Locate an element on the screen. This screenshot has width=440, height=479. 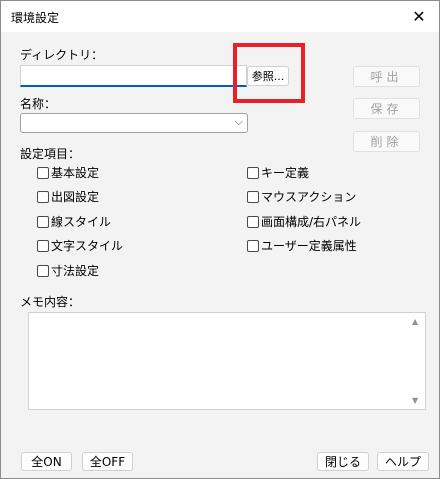
checkbox-mouse-action: マウスアクション is located at coordinates (301, 196).